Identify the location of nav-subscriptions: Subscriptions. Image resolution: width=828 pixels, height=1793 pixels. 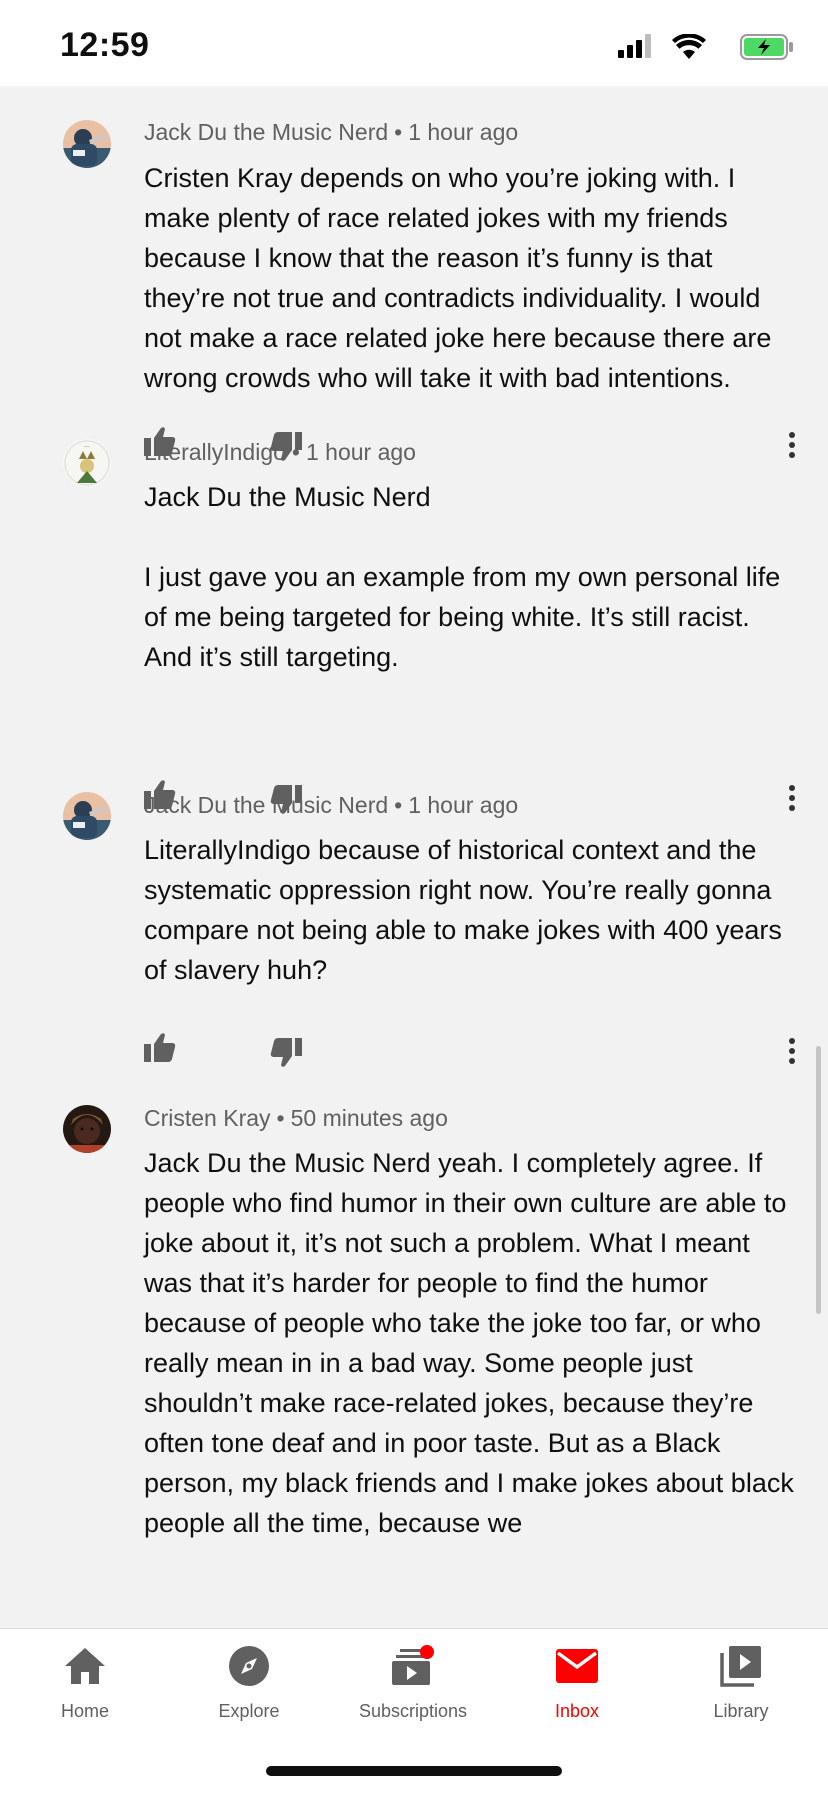
(413, 1682).